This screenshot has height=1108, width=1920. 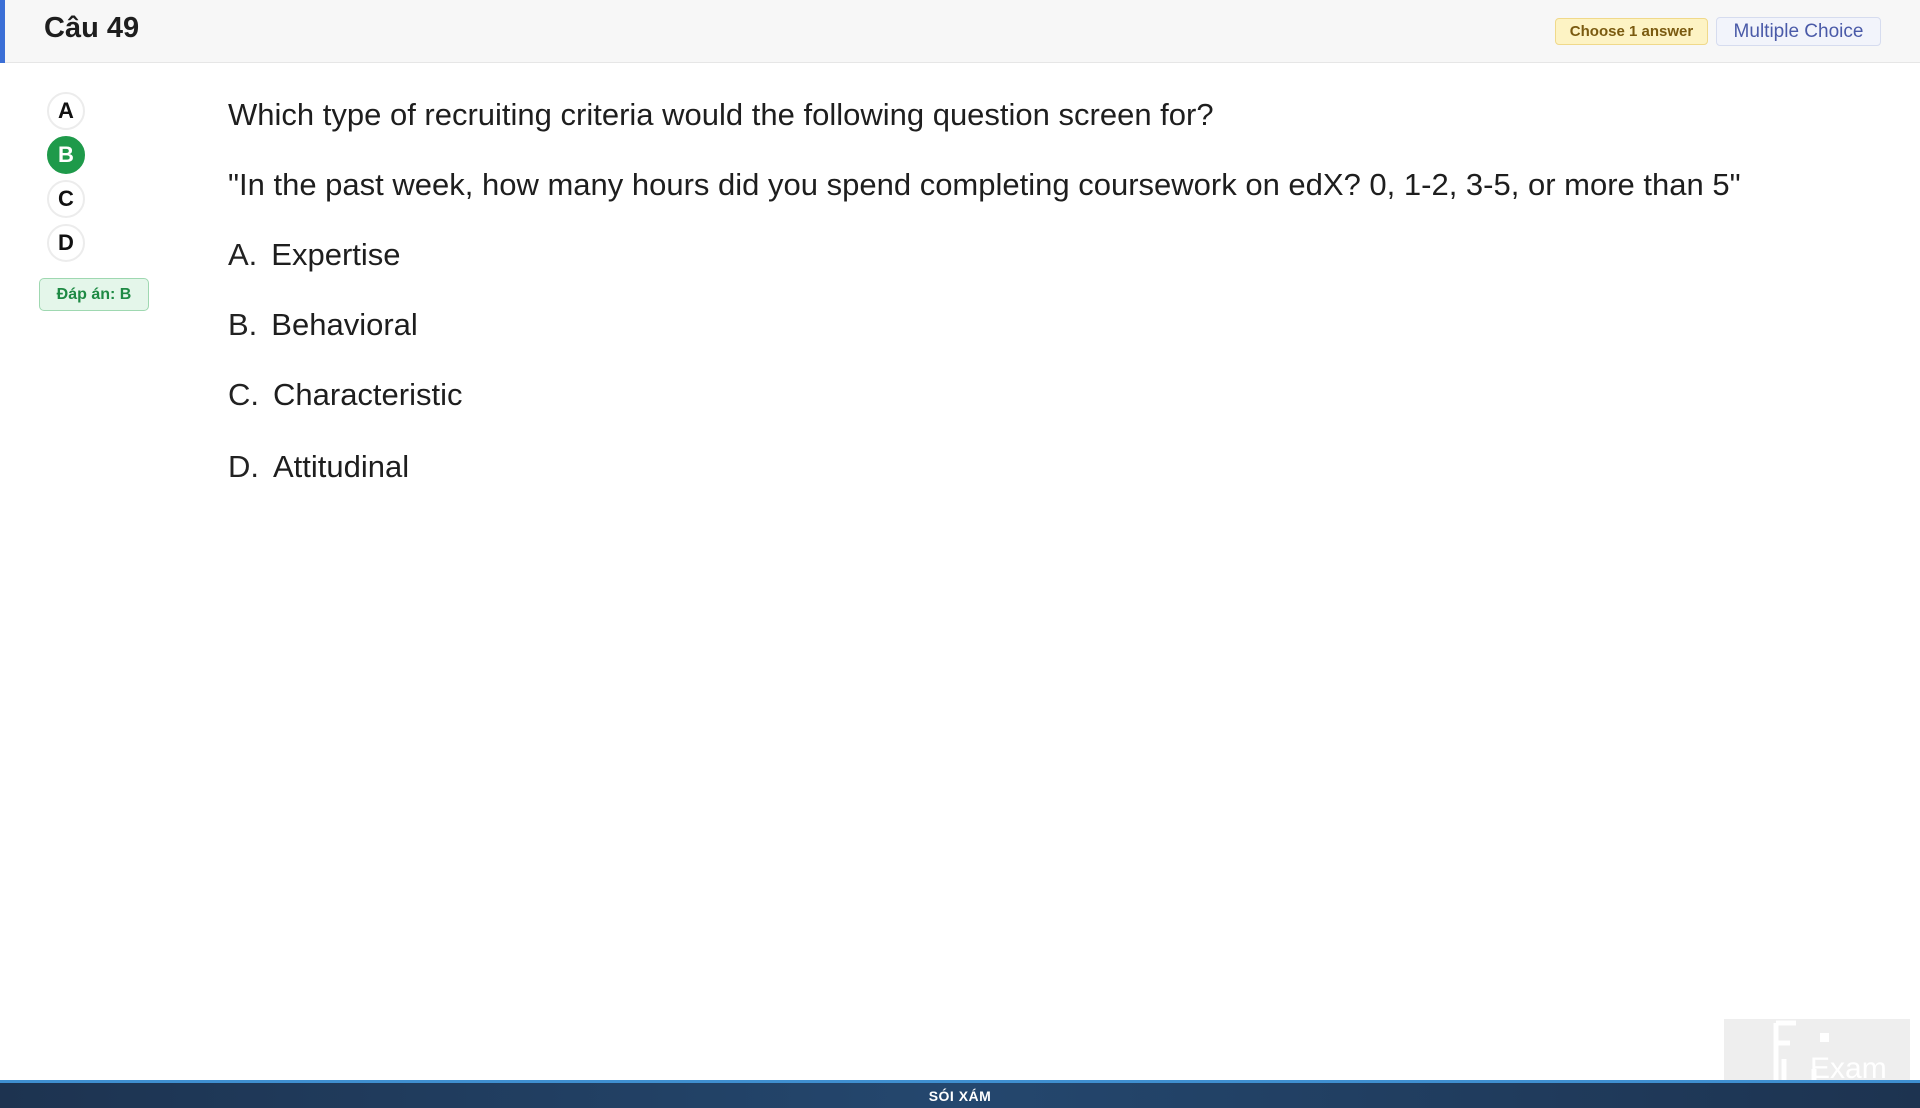 I want to click on choice-a: A. Expertise, so click(x=314, y=255).